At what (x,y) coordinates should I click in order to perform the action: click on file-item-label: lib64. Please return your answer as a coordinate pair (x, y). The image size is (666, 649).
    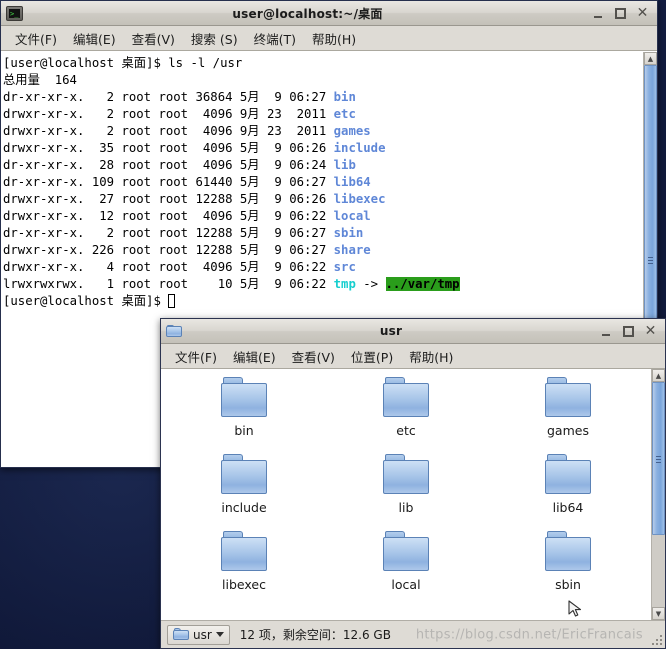
    Looking at the image, I should click on (568, 507).